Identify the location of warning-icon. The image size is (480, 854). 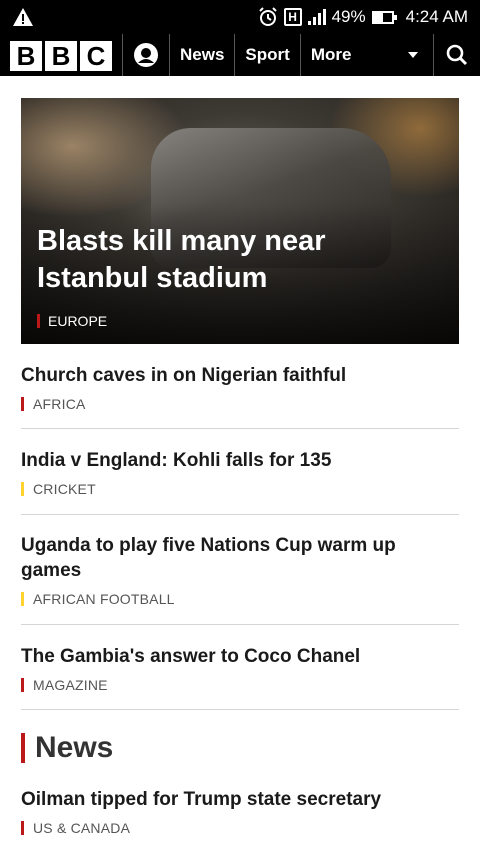
(23, 17).